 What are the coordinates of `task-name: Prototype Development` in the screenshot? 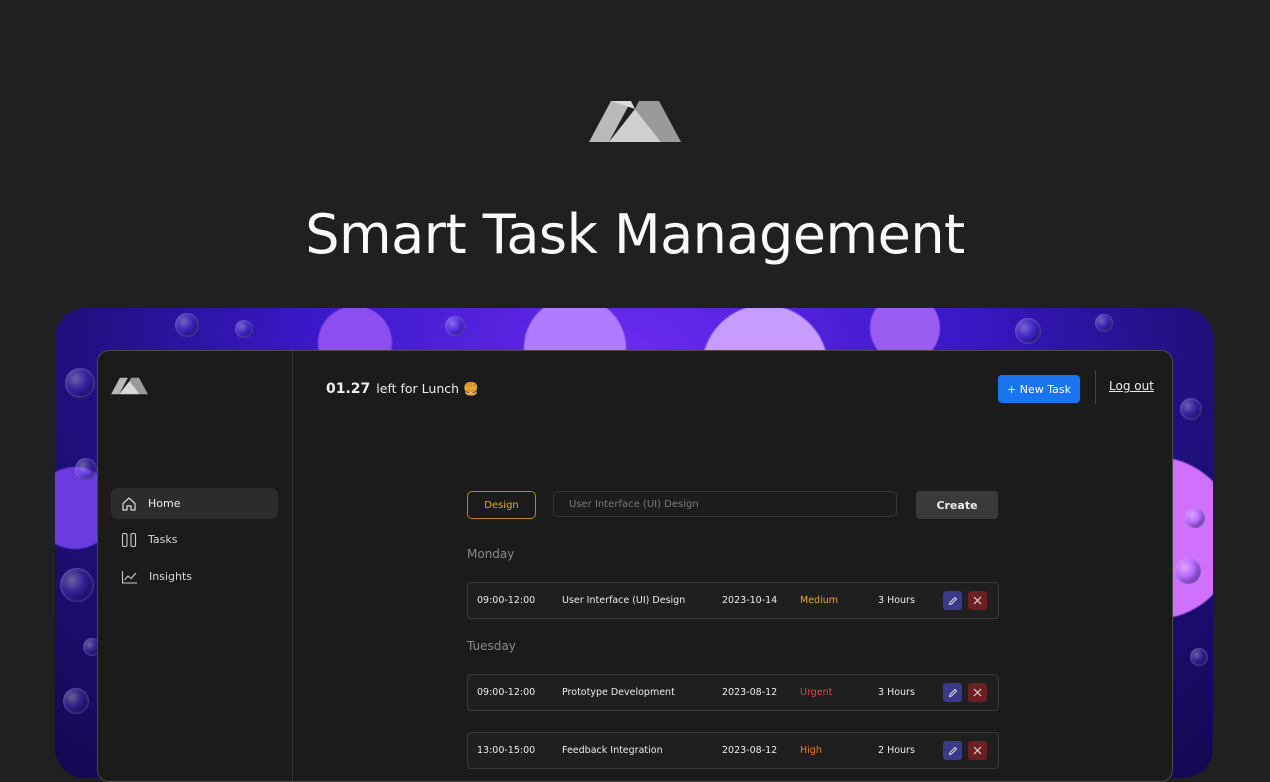 It's located at (618, 692).